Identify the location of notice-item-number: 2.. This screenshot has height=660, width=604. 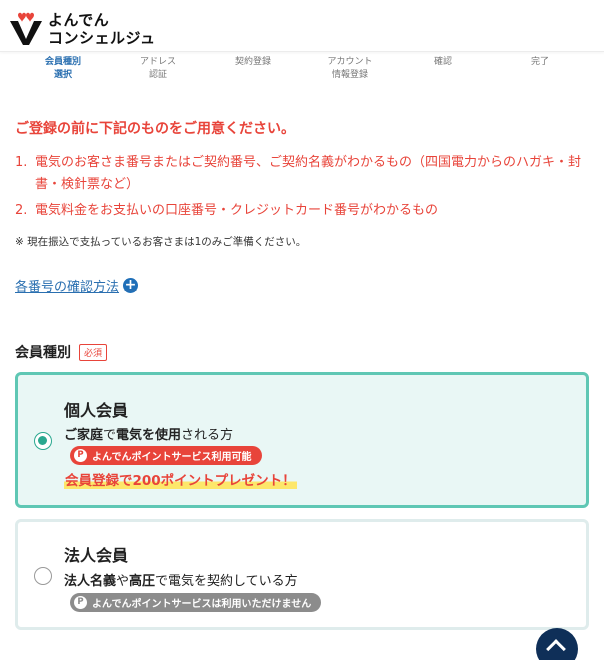
(21, 210).